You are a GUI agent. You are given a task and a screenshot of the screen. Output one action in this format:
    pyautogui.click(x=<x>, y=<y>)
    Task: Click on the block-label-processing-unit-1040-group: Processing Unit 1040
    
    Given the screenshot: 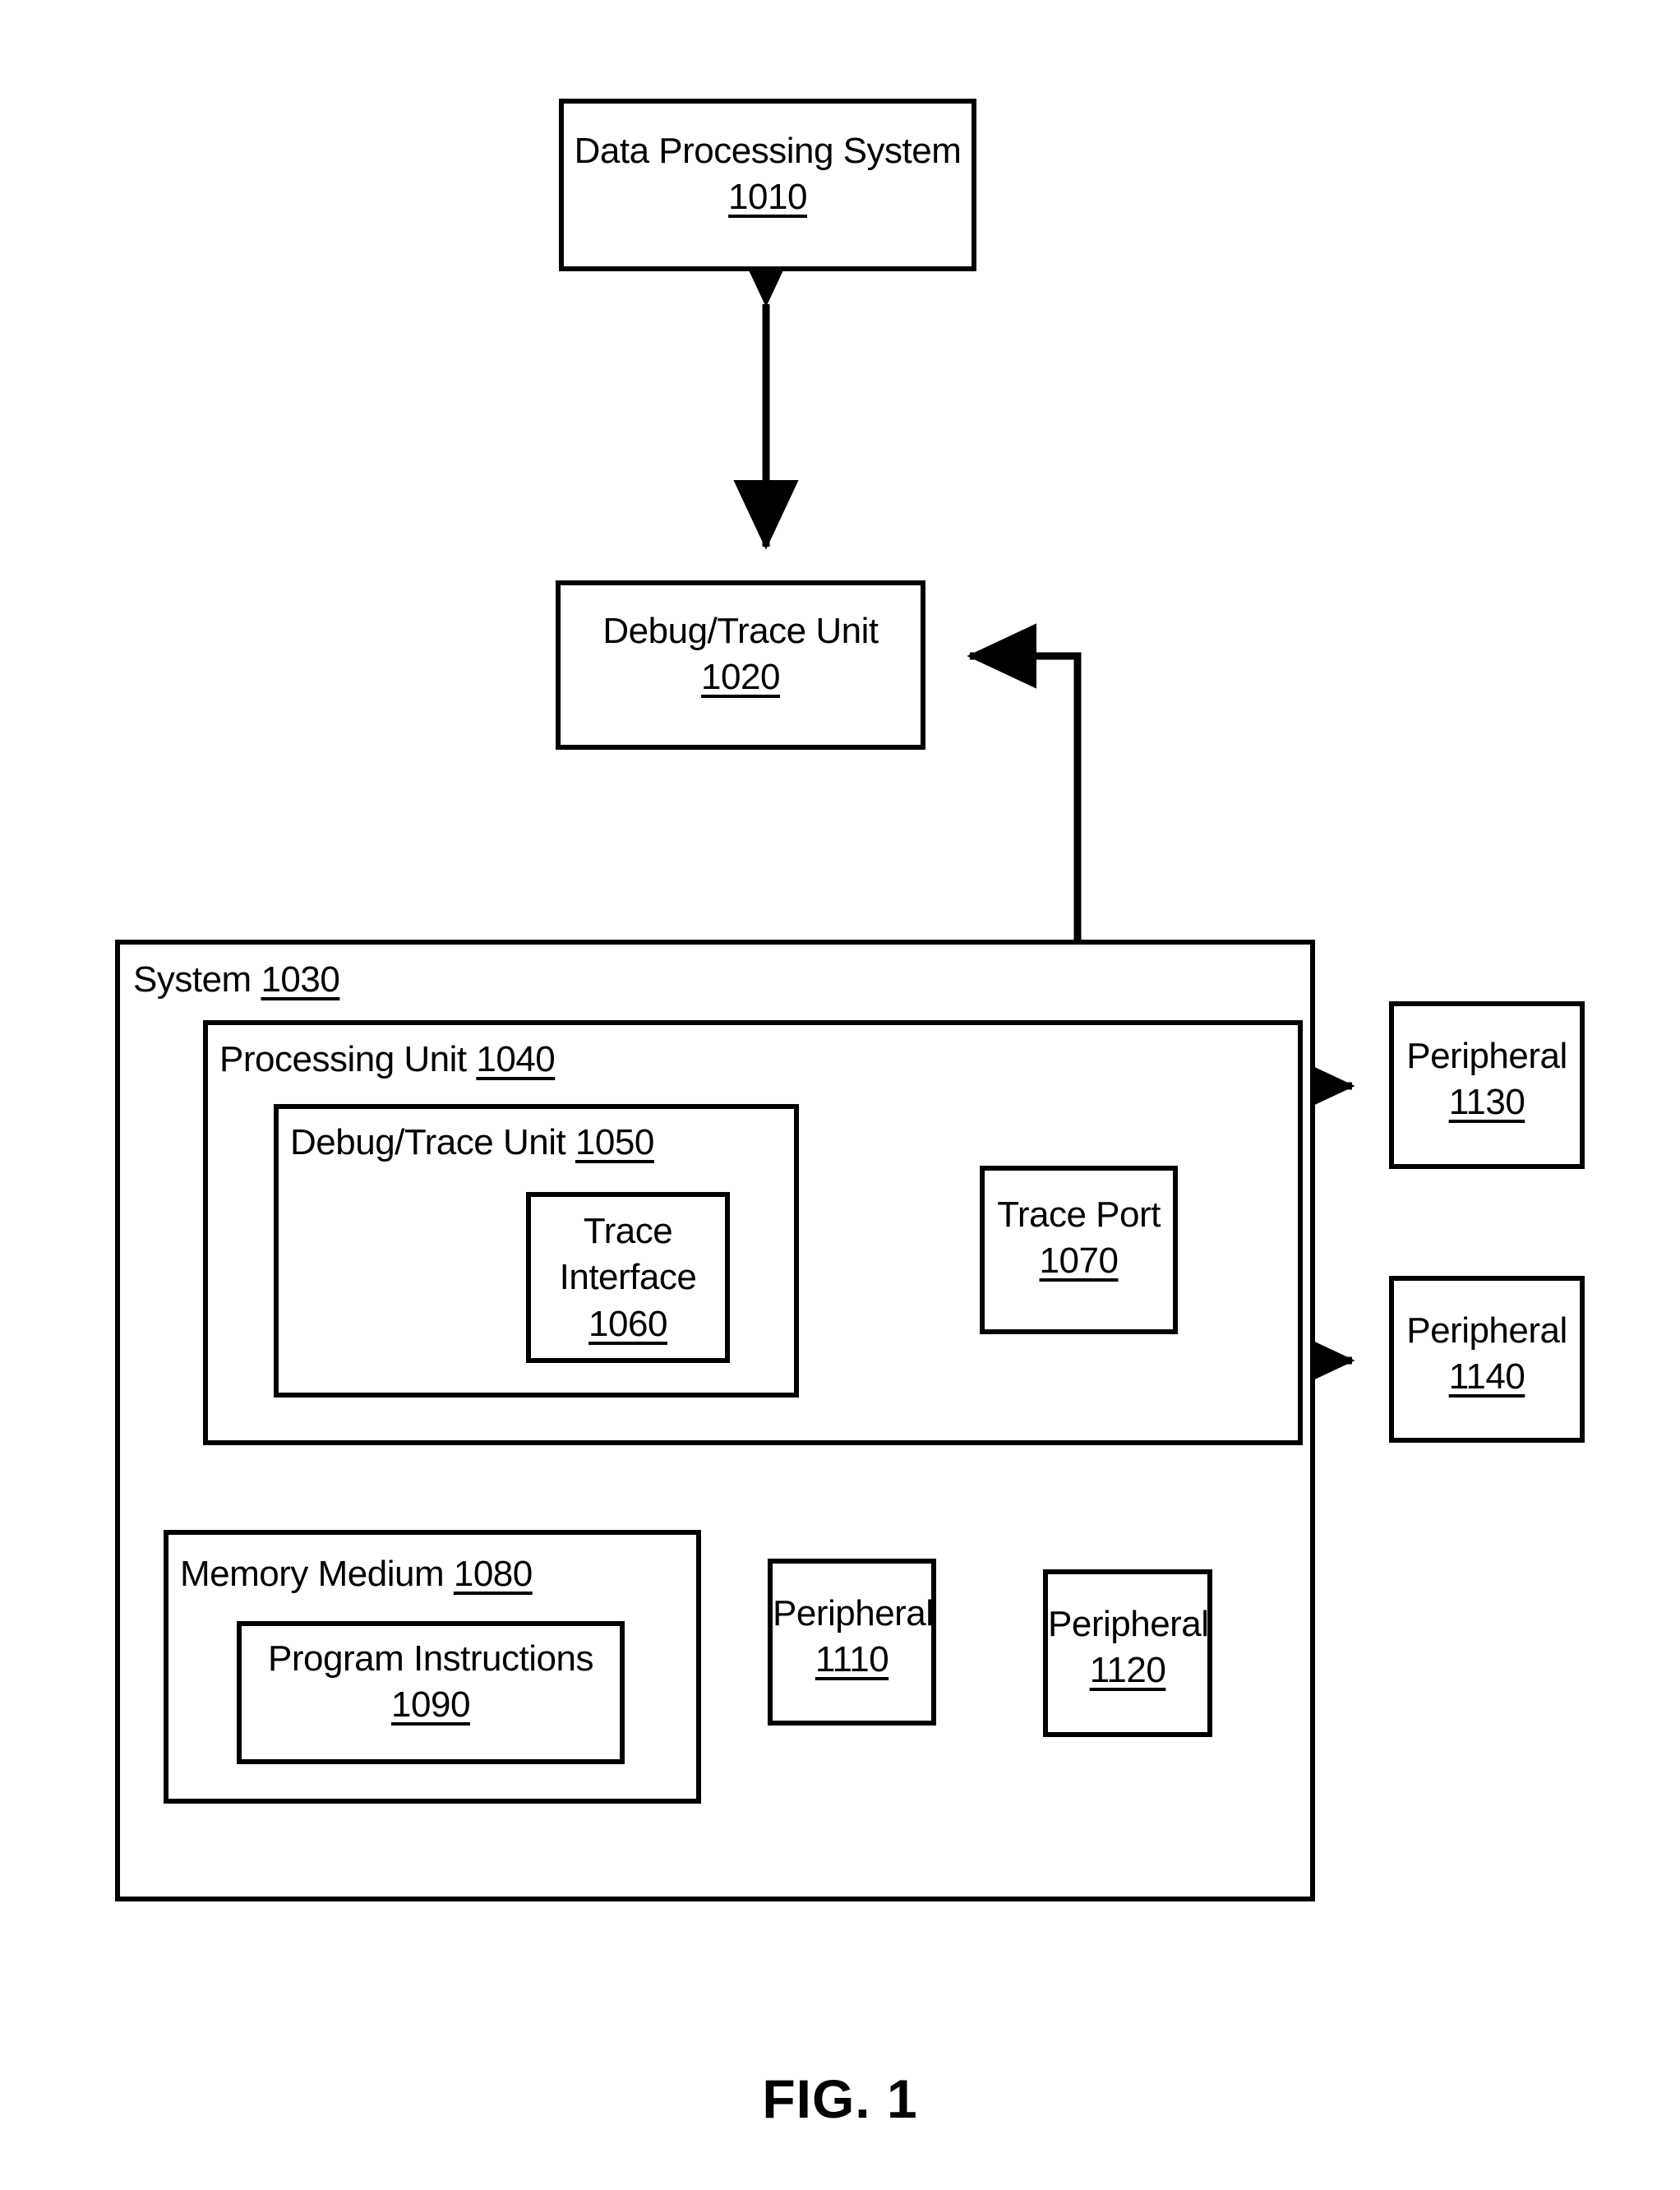 What is the action you would take?
    pyautogui.click(x=387, y=1060)
    